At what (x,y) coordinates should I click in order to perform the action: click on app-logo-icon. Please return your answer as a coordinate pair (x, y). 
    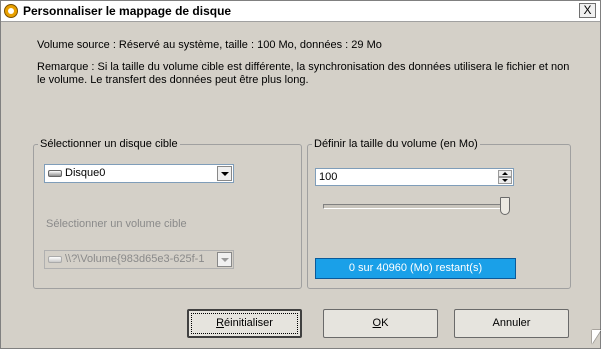
    Looking at the image, I should click on (11, 11).